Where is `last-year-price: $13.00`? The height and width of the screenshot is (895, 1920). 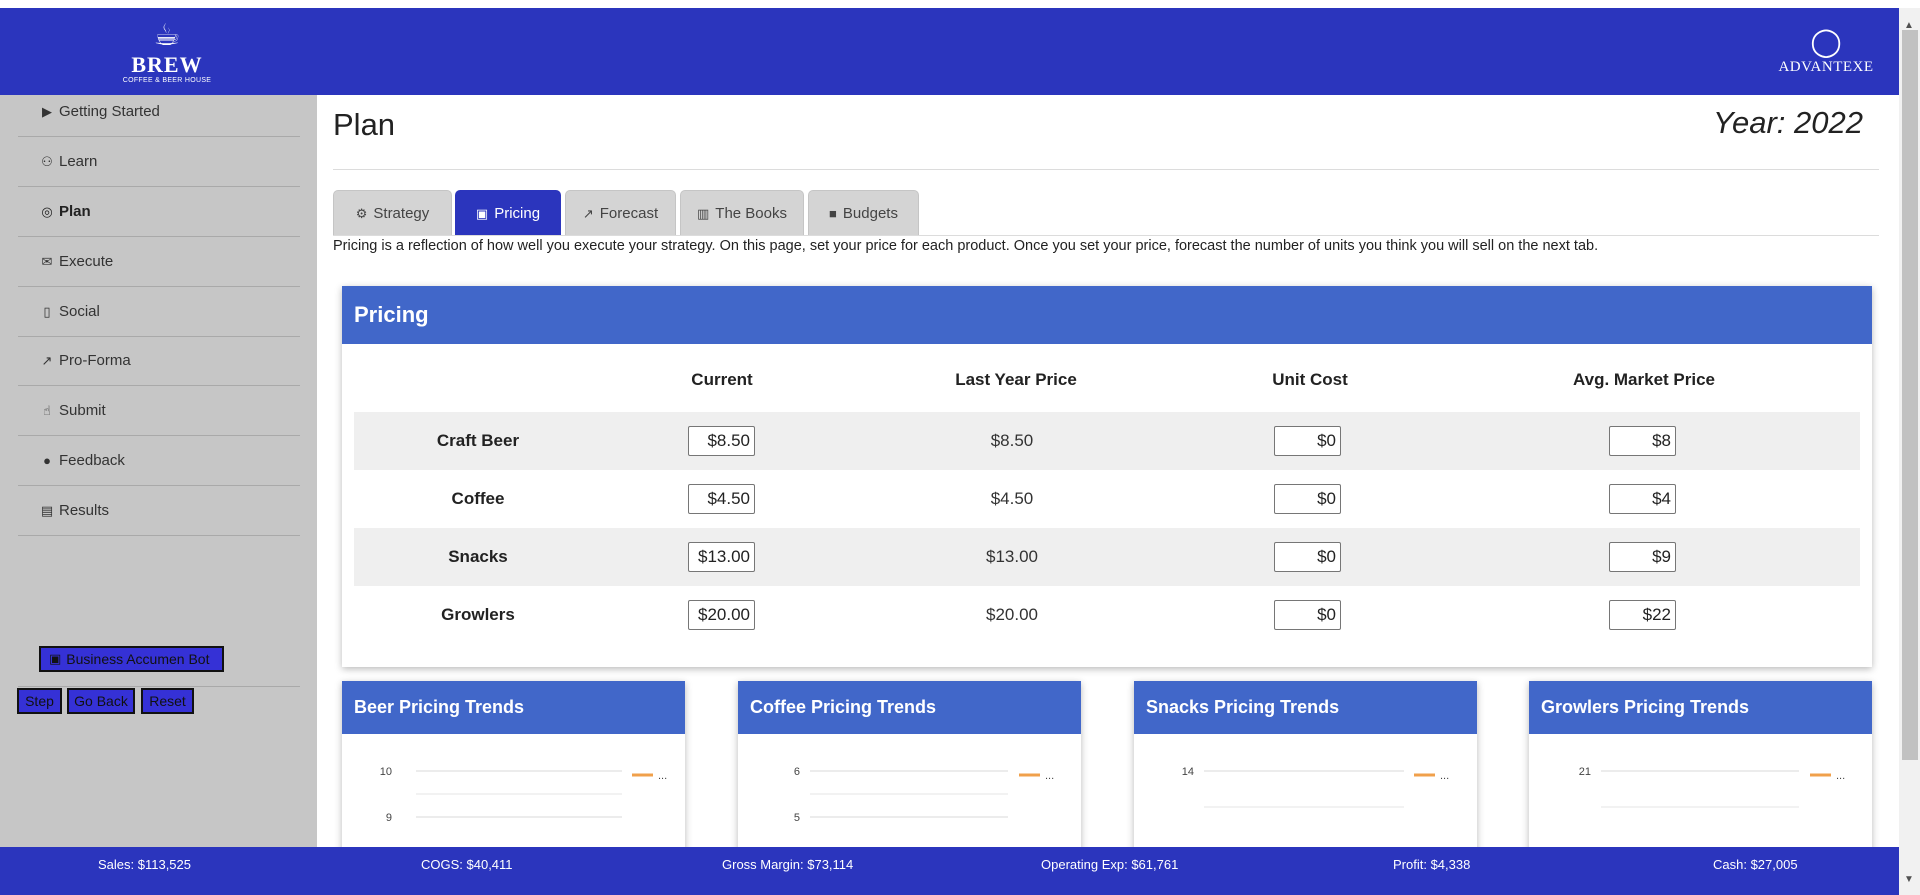 last-year-price: $13.00 is located at coordinates (1012, 556).